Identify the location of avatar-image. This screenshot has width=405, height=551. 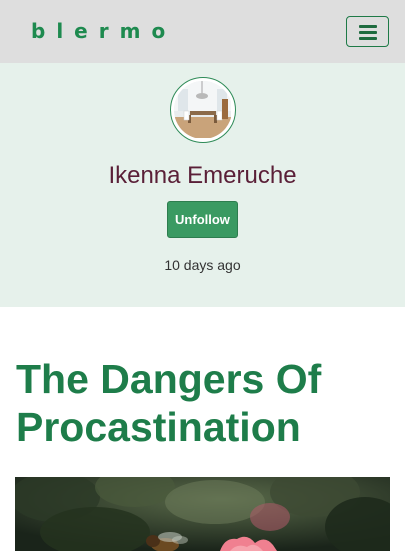
(203, 110).